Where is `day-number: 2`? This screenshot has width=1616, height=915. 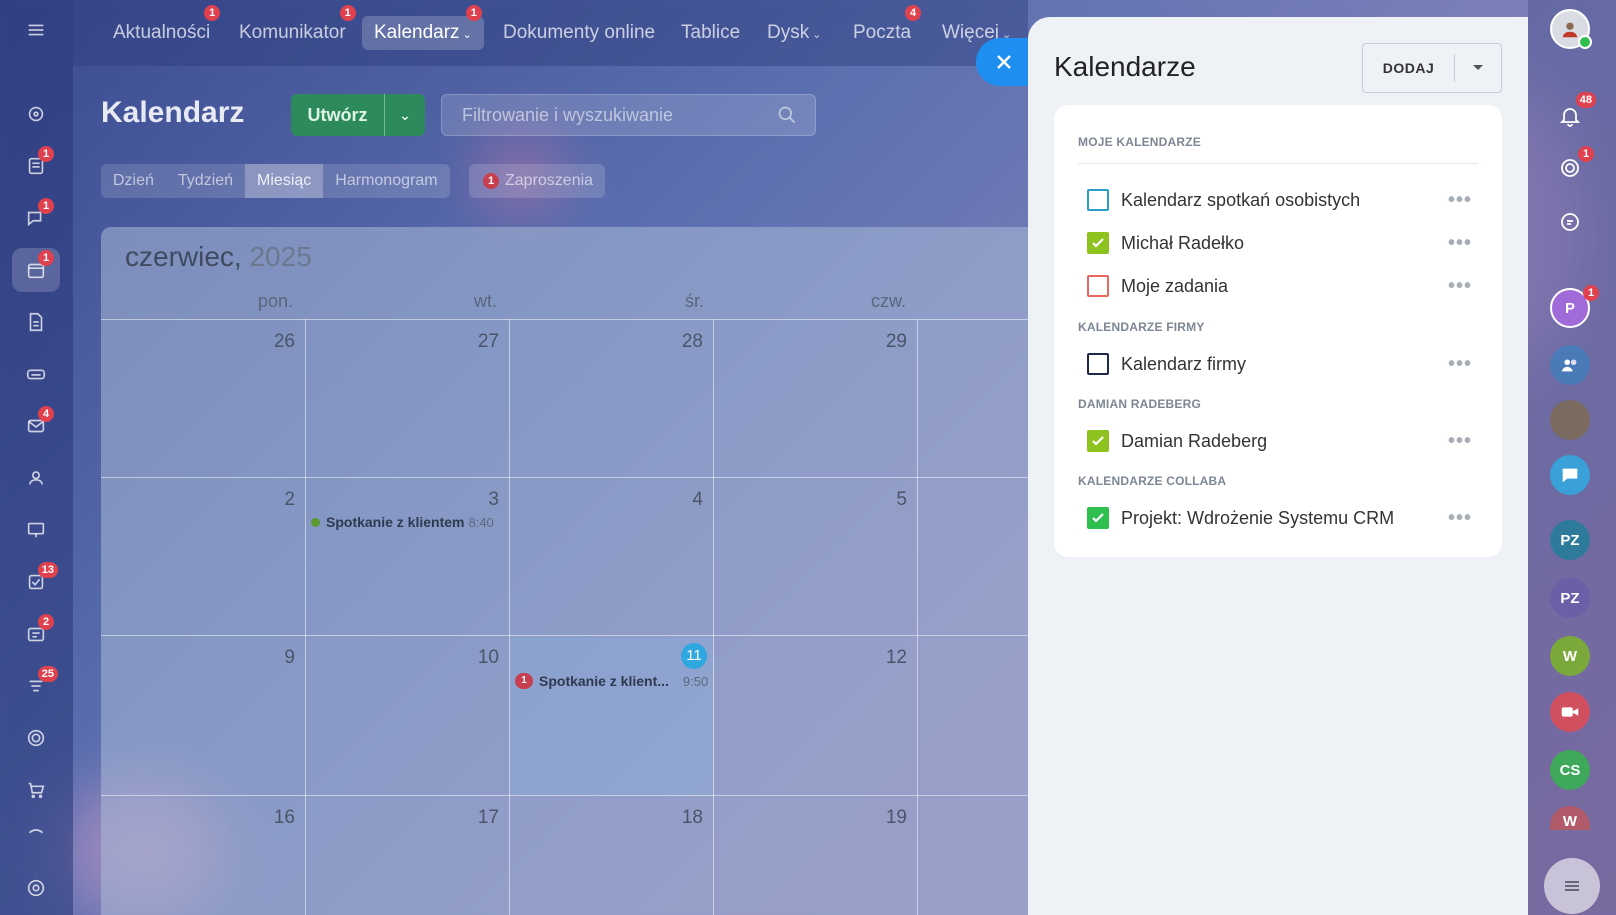
day-number: 2 is located at coordinates (275, 500).